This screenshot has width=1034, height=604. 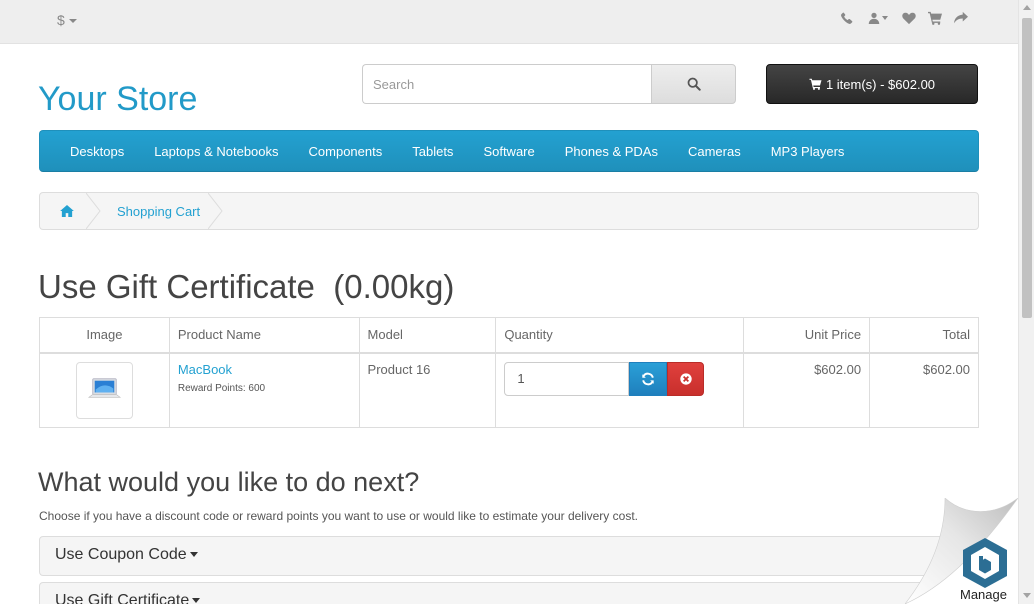 I want to click on product-thumbnail, so click(x=104, y=390).